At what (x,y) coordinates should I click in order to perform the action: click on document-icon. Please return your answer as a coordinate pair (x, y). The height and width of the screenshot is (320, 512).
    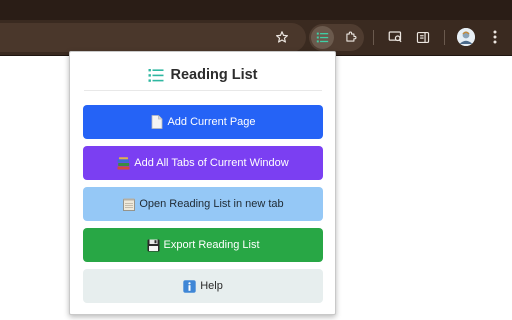
    Looking at the image, I should click on (156, 122).